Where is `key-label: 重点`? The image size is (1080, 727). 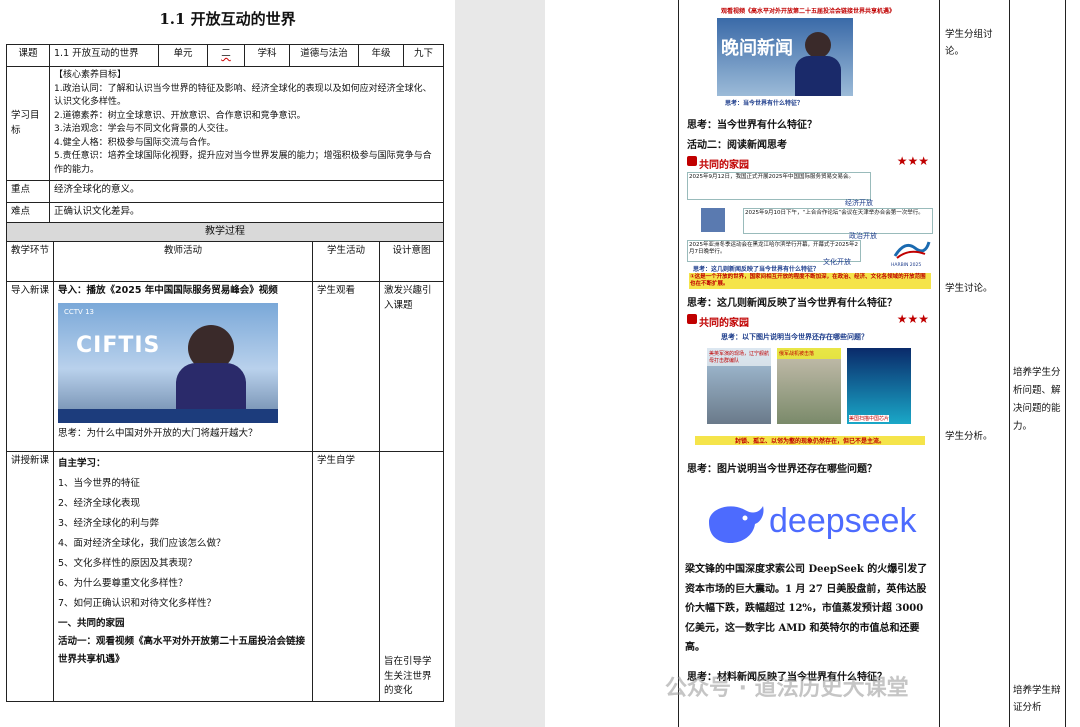 key-label: 重点 is located at coordinates (28, 191).